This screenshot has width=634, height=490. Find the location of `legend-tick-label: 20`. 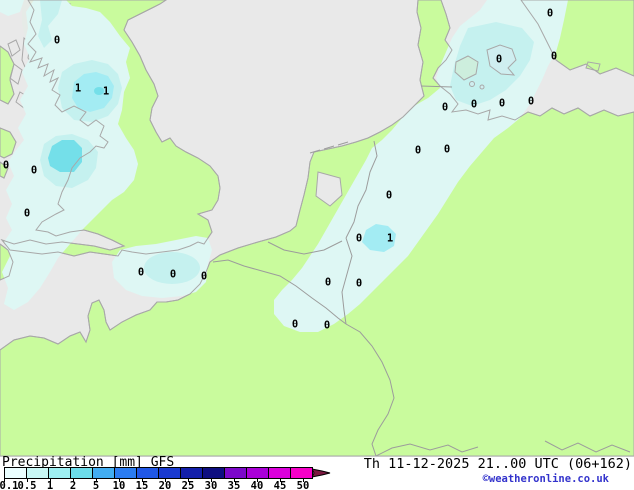

legend-tick-label: 20 is located at coordinates (165, 485).